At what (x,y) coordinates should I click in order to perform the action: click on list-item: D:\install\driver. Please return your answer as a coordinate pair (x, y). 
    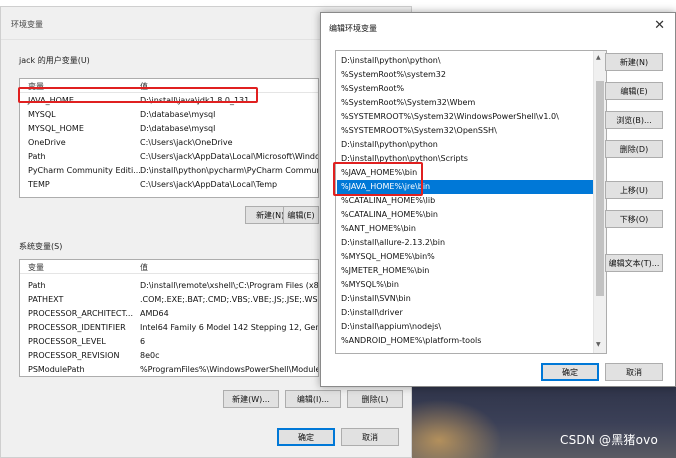
    Looking at the image, I should click on (465, 313).